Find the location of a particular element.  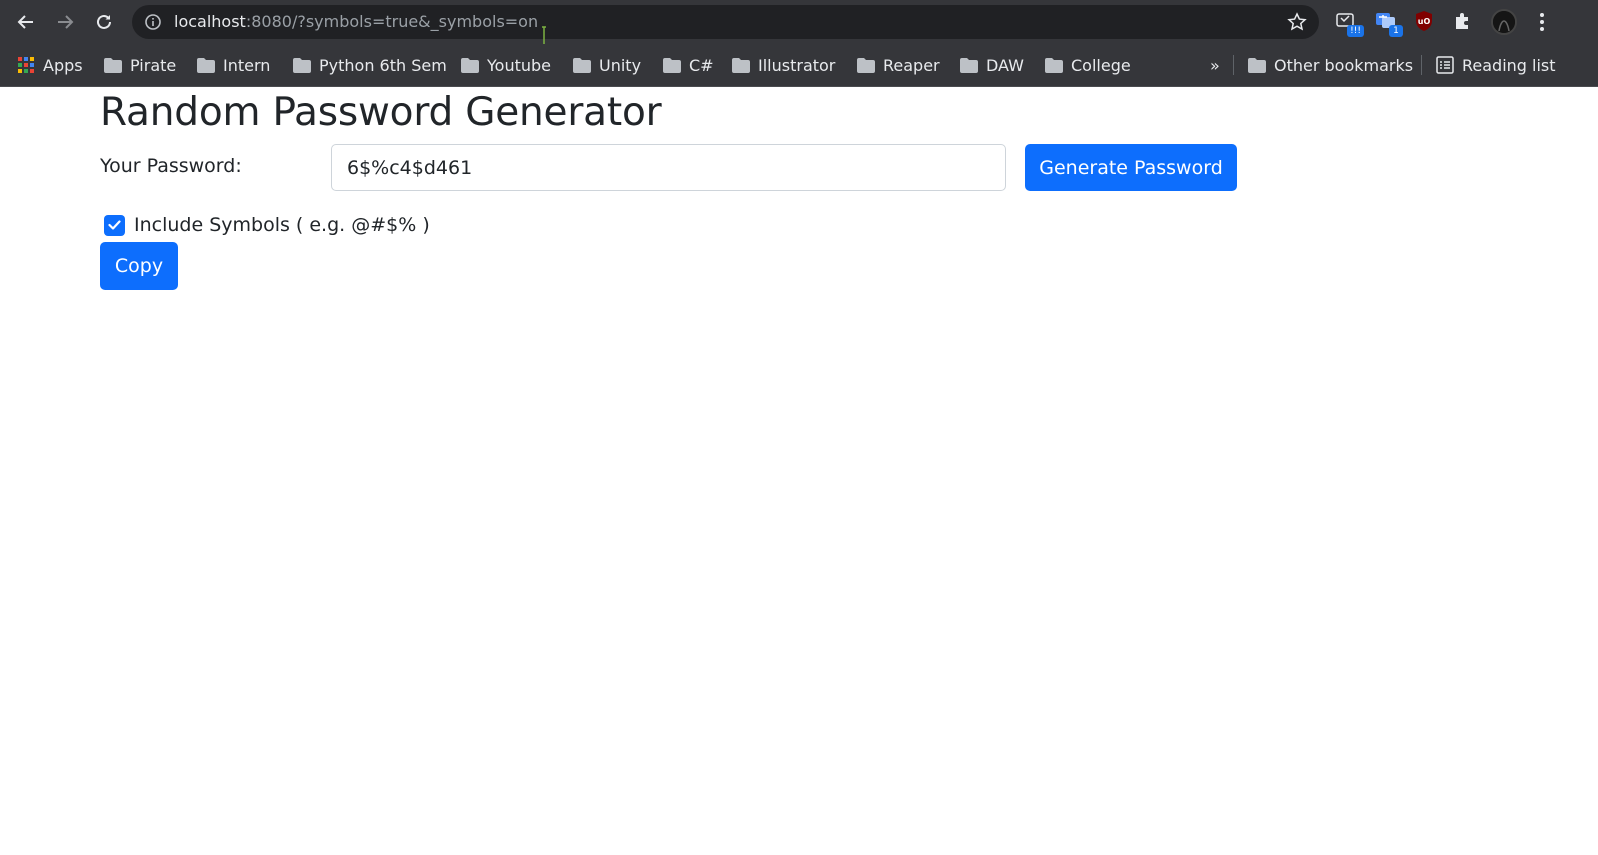

bookmark-folder-python: Python 6th Sem is located at coordinates (370, 65).